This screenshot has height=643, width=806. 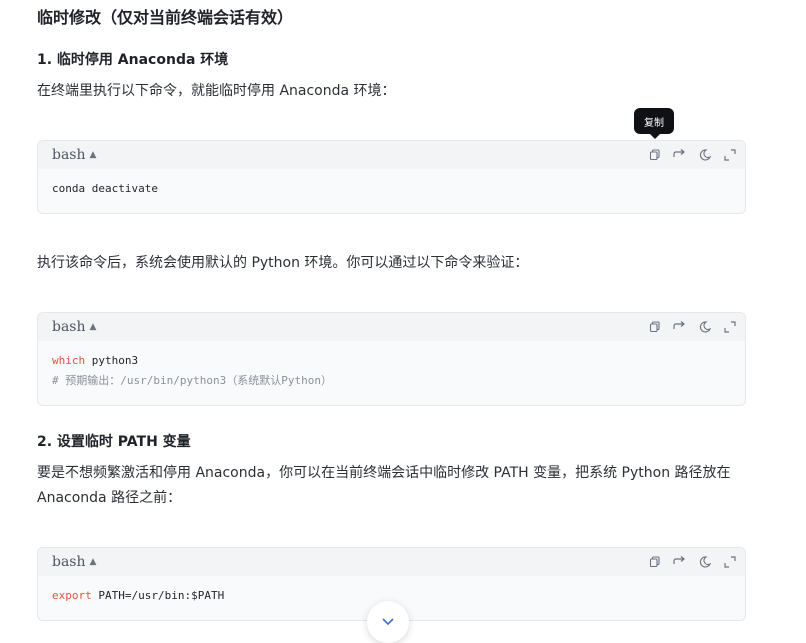 I want to click on copy-tooltip-text: 复制, so click(x=654, y=123).